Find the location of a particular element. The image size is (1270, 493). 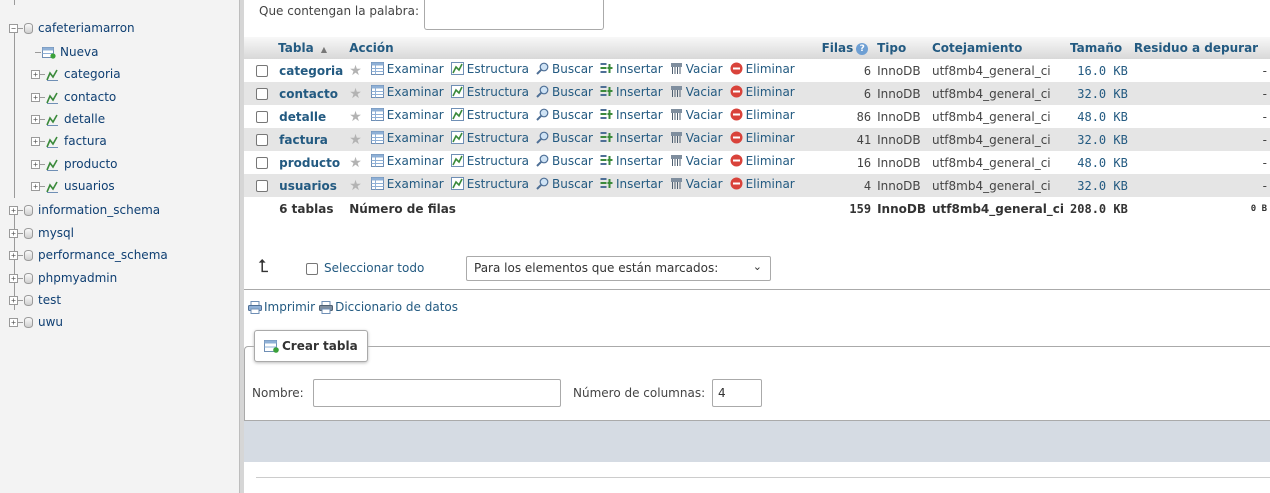

table-name-link: producto is located at coordinates (309, 163).